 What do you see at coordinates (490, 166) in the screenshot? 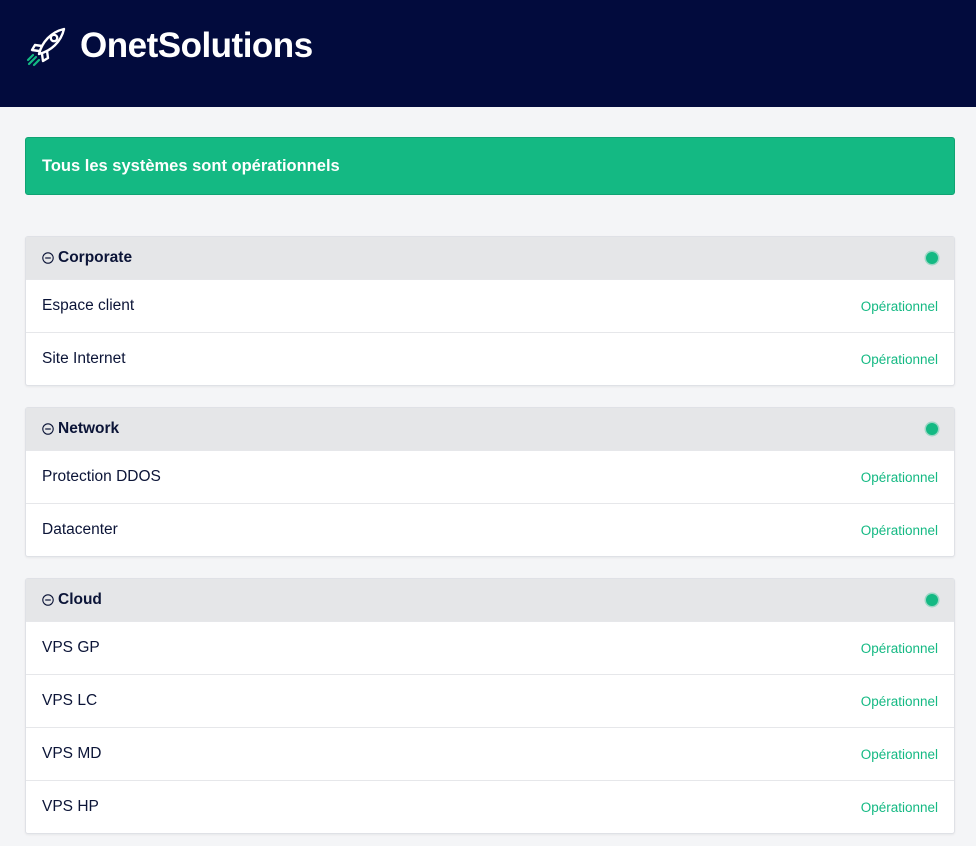
I see `overall-status-banner: Tous les systèmes sont opérationnels` at bounding box center [490, 166].